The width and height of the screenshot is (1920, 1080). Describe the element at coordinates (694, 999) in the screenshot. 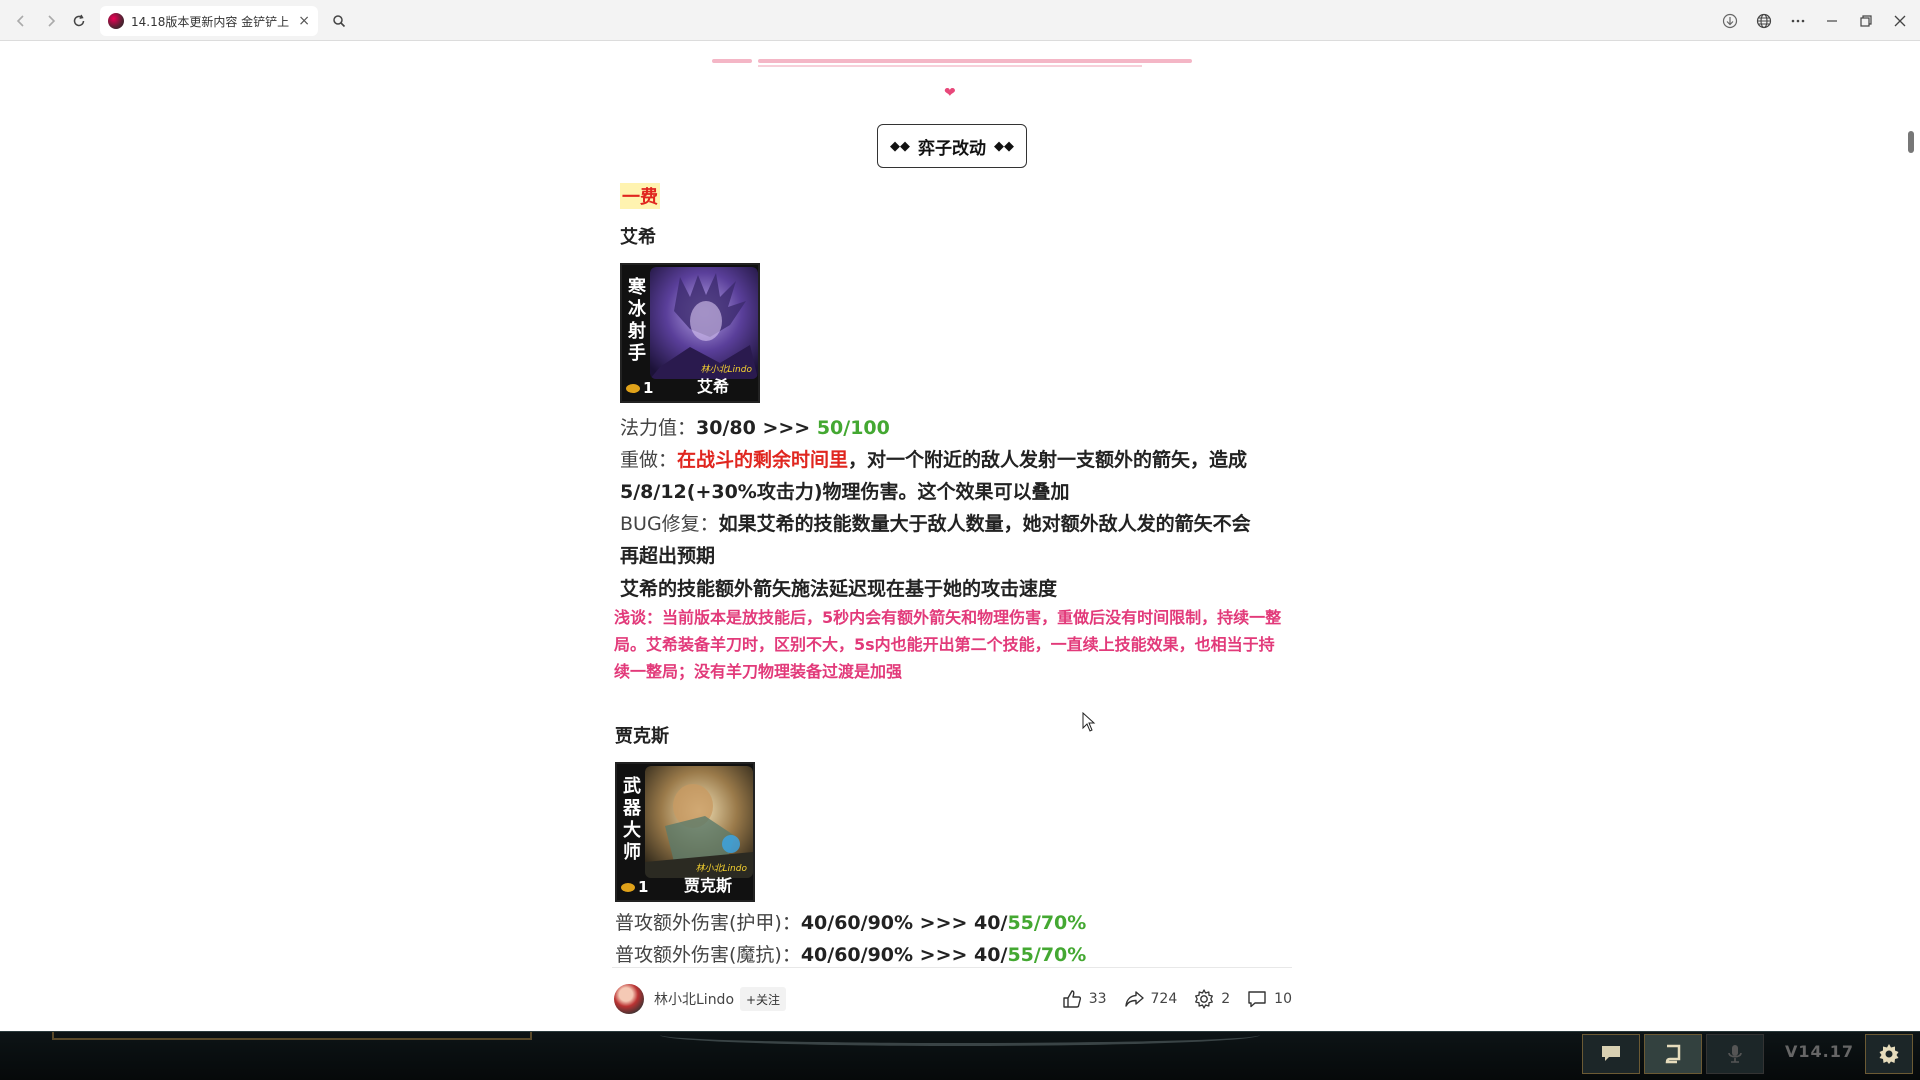

I see `author-name: 林小北Lindo` at that location.